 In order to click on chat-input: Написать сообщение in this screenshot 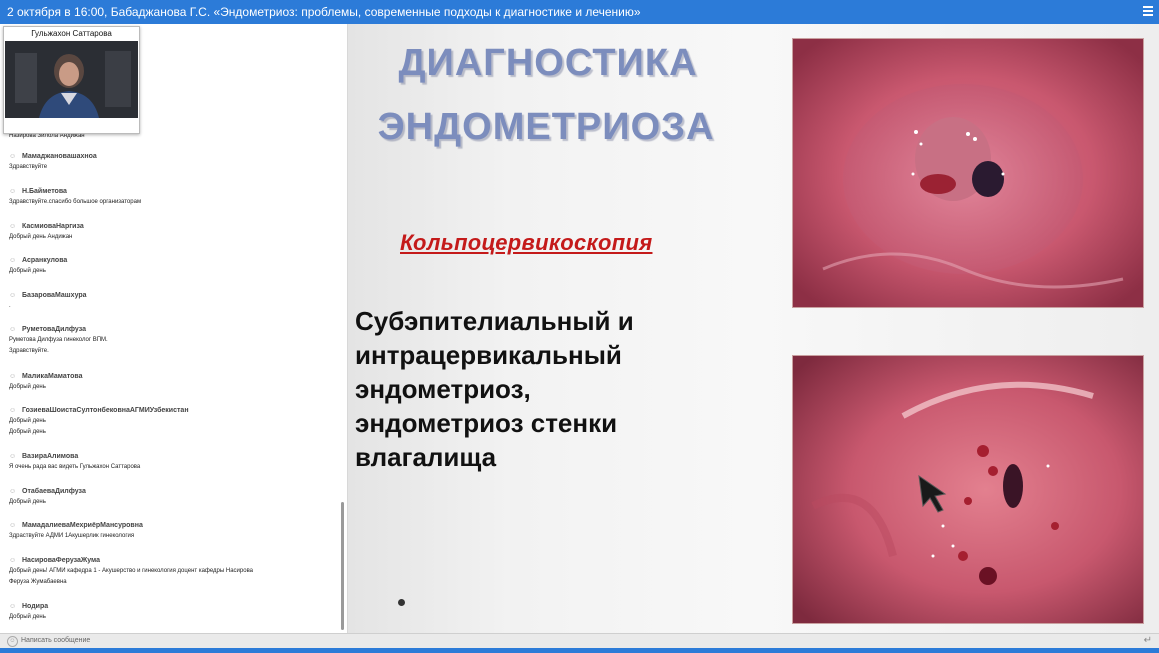, I will do `click(55, 641)`.